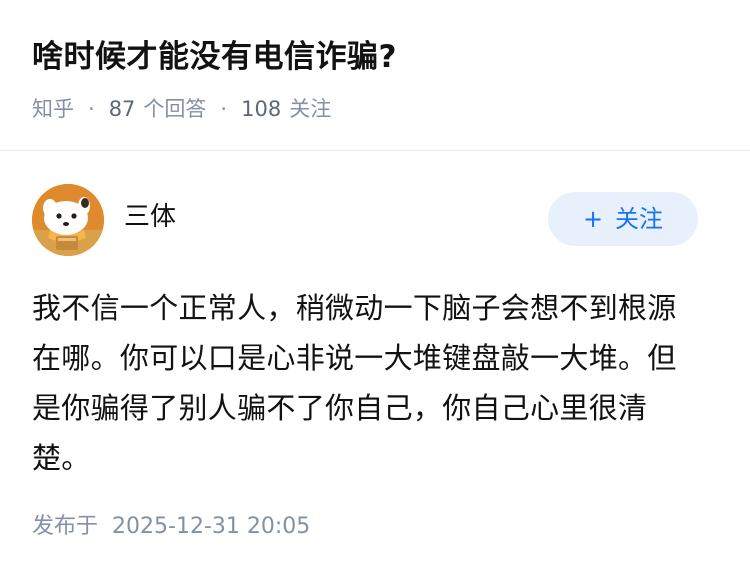 The height and width of the screenshot is (578, 750). What do you see at coordinates (211, 526) in the screenshot?
I see `publish-time: 2025-12-31 20:05` at bounding box center [211, 526].